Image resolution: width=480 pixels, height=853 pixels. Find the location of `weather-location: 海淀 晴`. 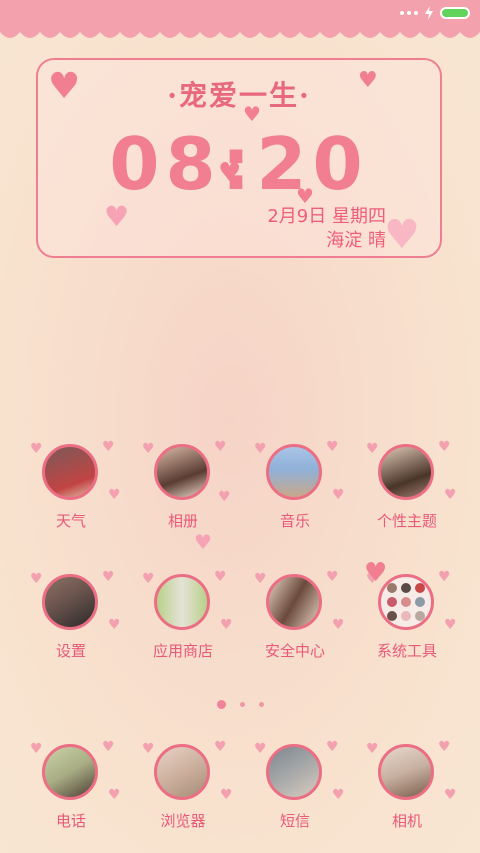

weather-location: 海淀 晴 is located at coordinates (356, 240).